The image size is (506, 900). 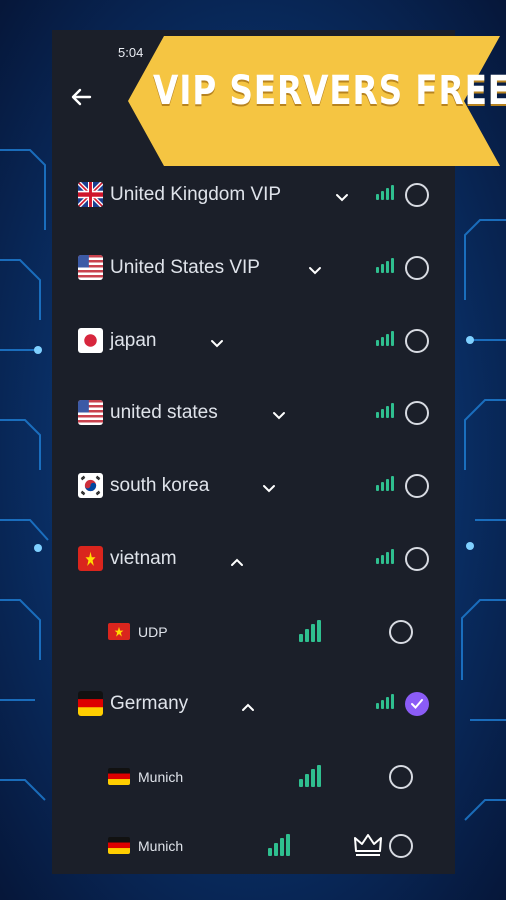 I want to click on server-name: united states, so click(x=164, y=412).